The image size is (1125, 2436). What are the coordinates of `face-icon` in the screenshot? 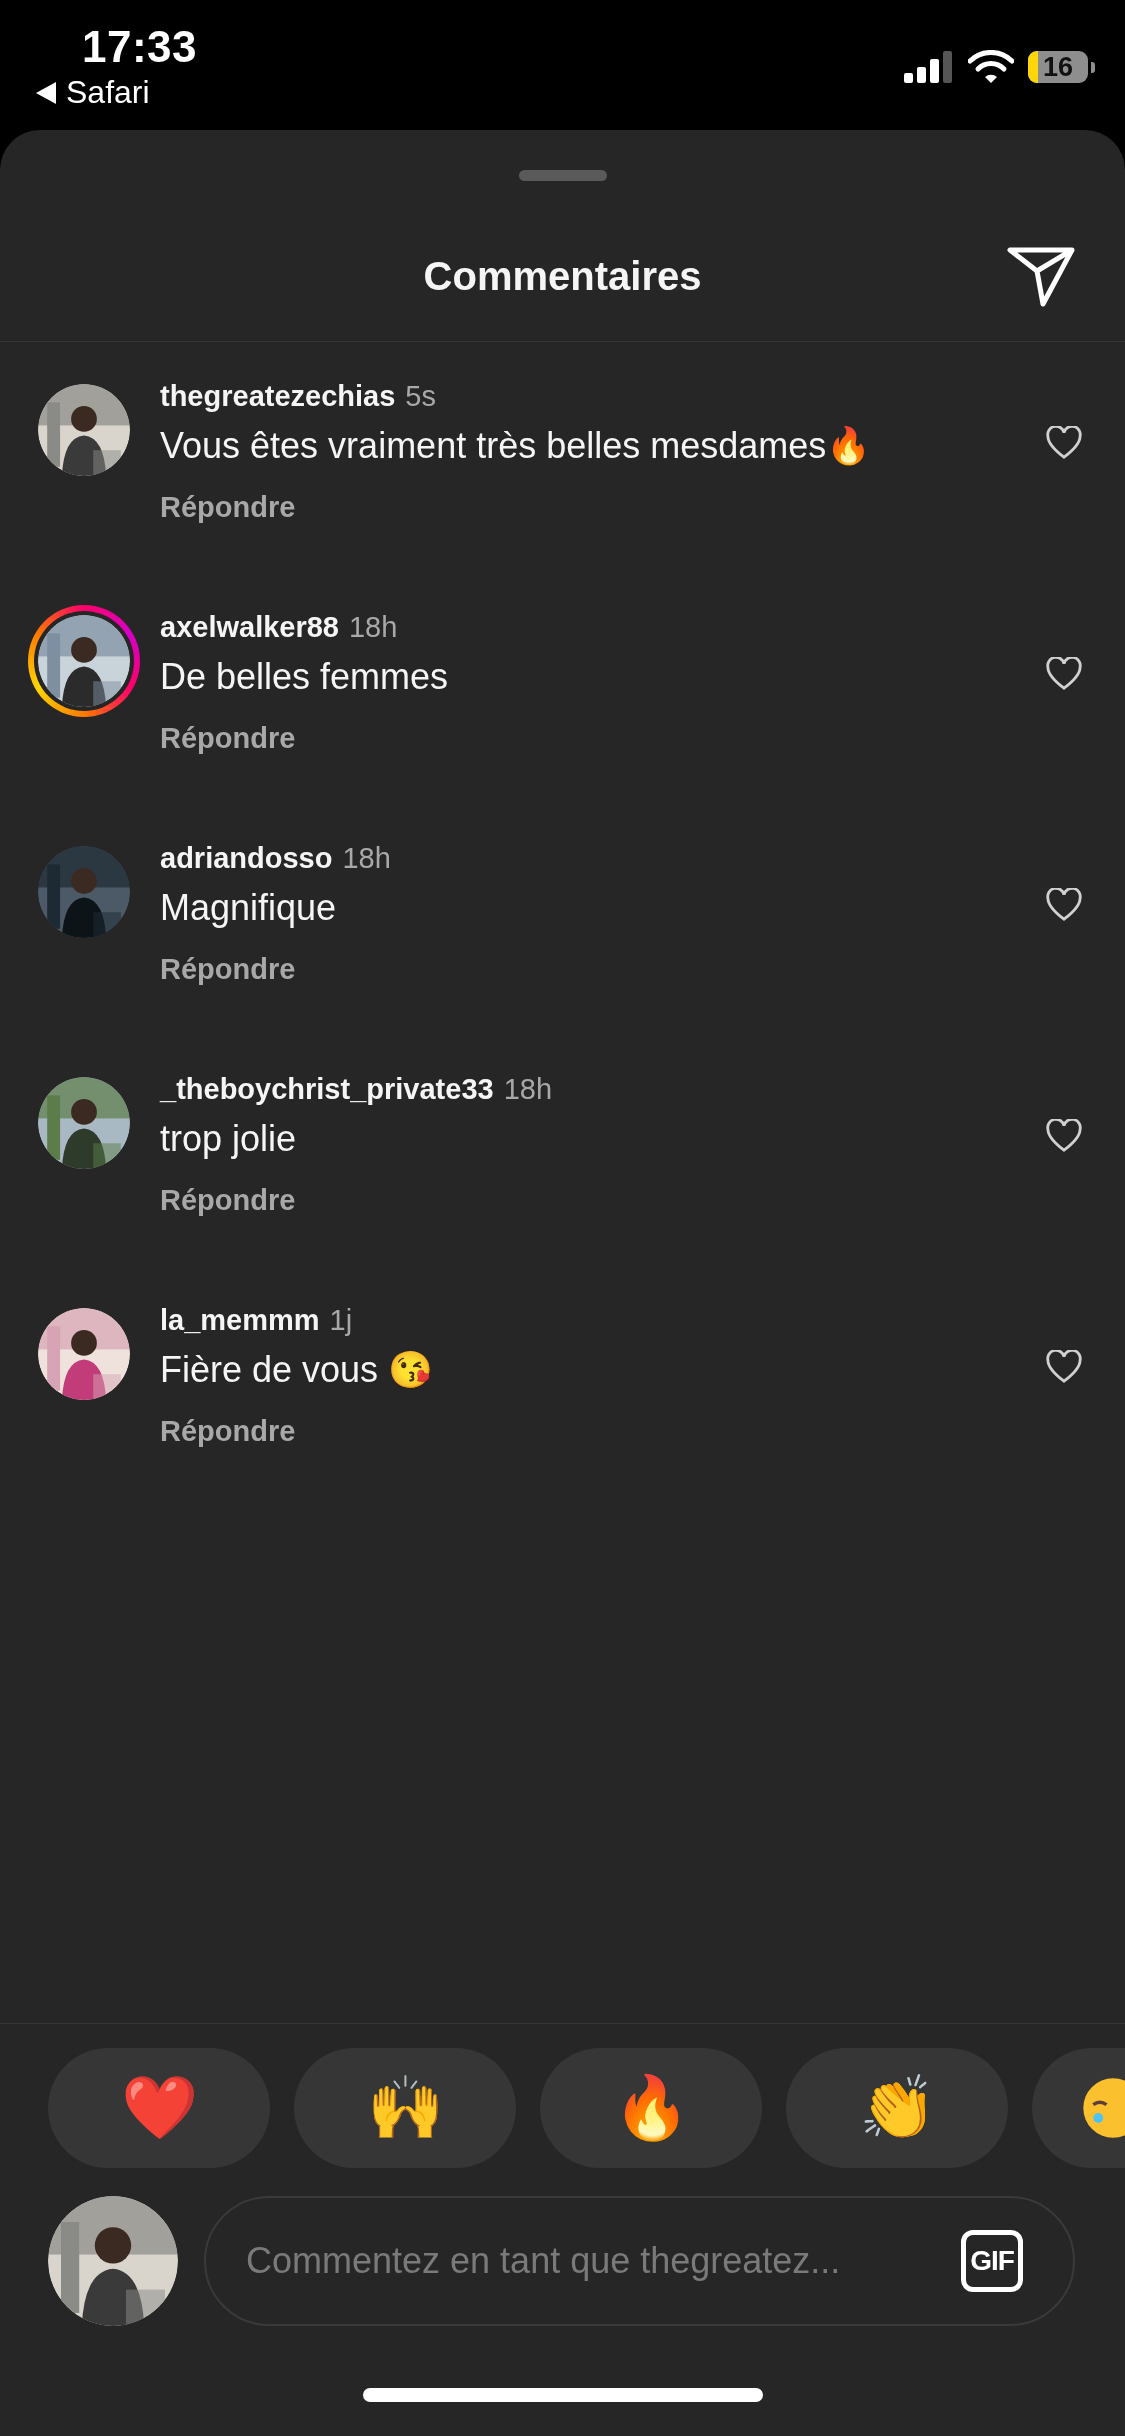 It's located at (1102, 2108).